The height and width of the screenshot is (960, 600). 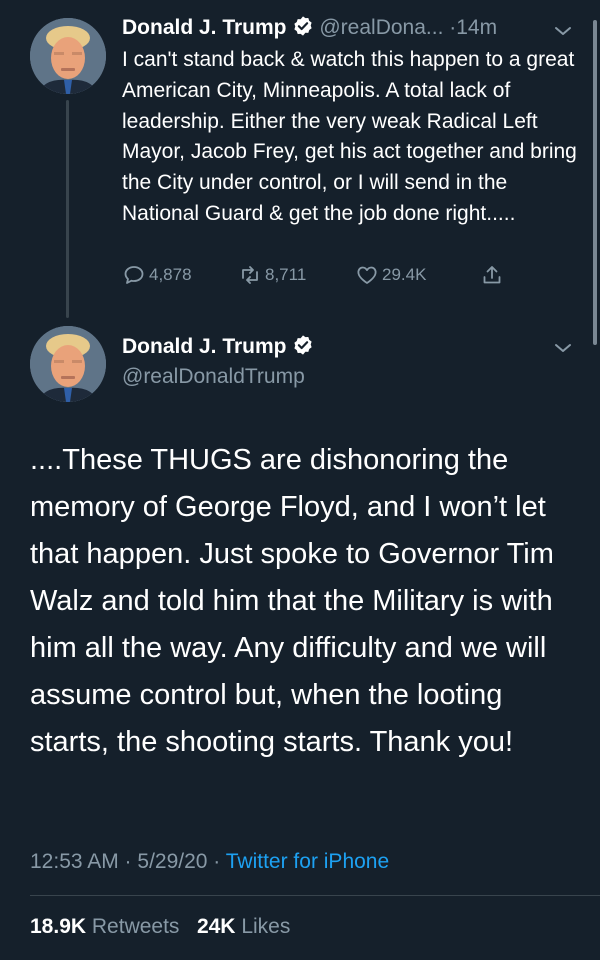 What do you see at coordinates (216, 926) in the screenshot?
I see `like-total: 24K` at bounding box center [216, 926].